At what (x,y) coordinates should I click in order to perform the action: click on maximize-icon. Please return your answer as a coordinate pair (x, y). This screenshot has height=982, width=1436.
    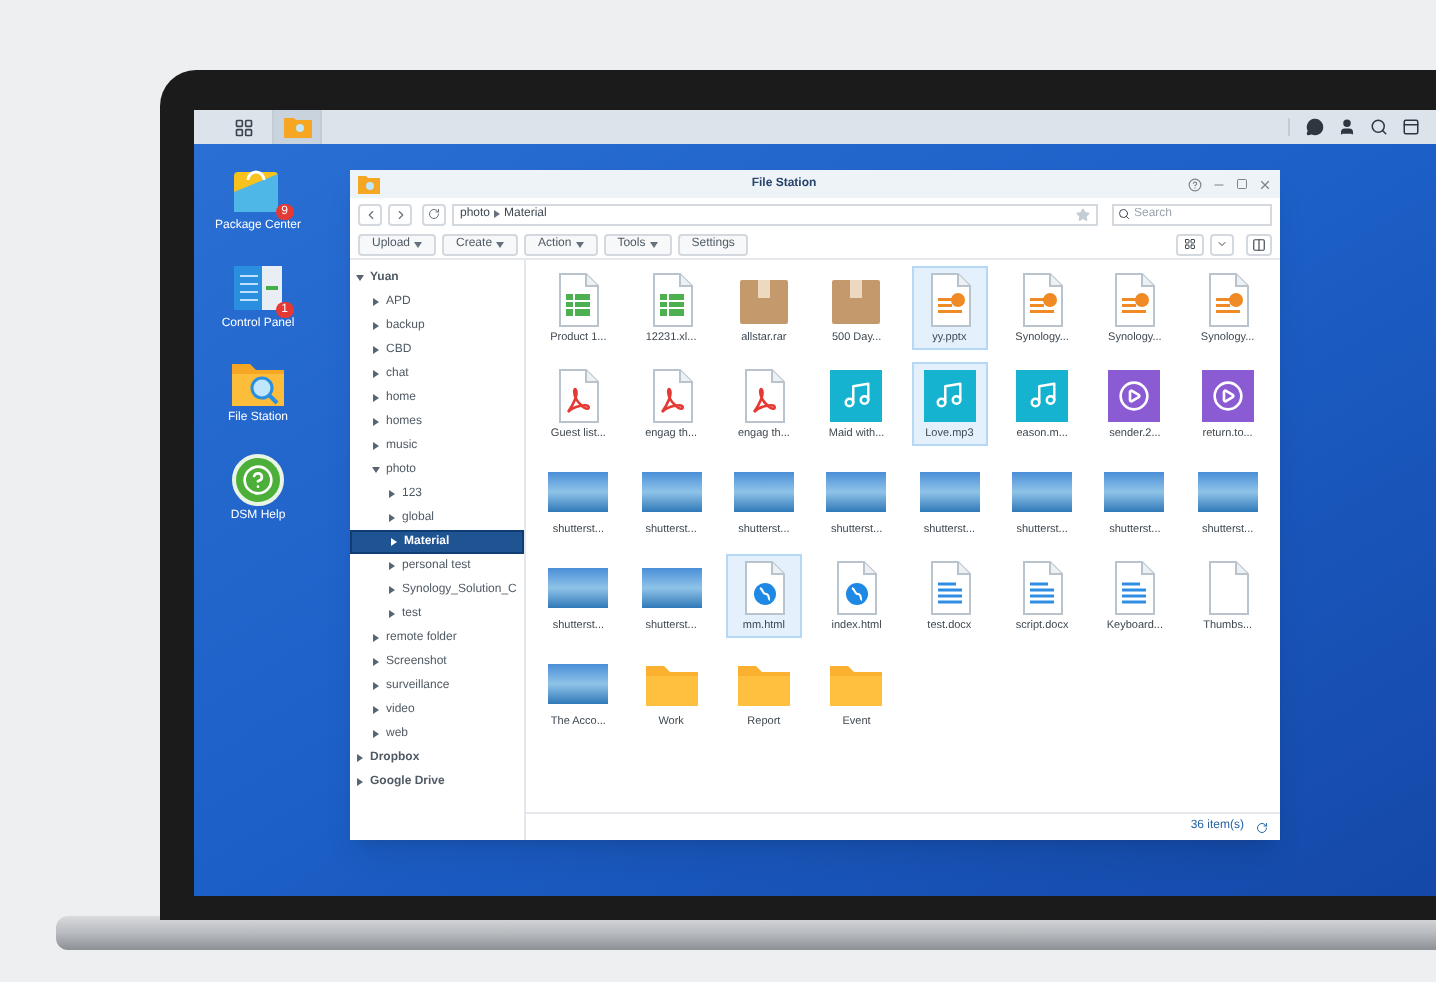
    Looking at the image, I should click on (1242, 184).